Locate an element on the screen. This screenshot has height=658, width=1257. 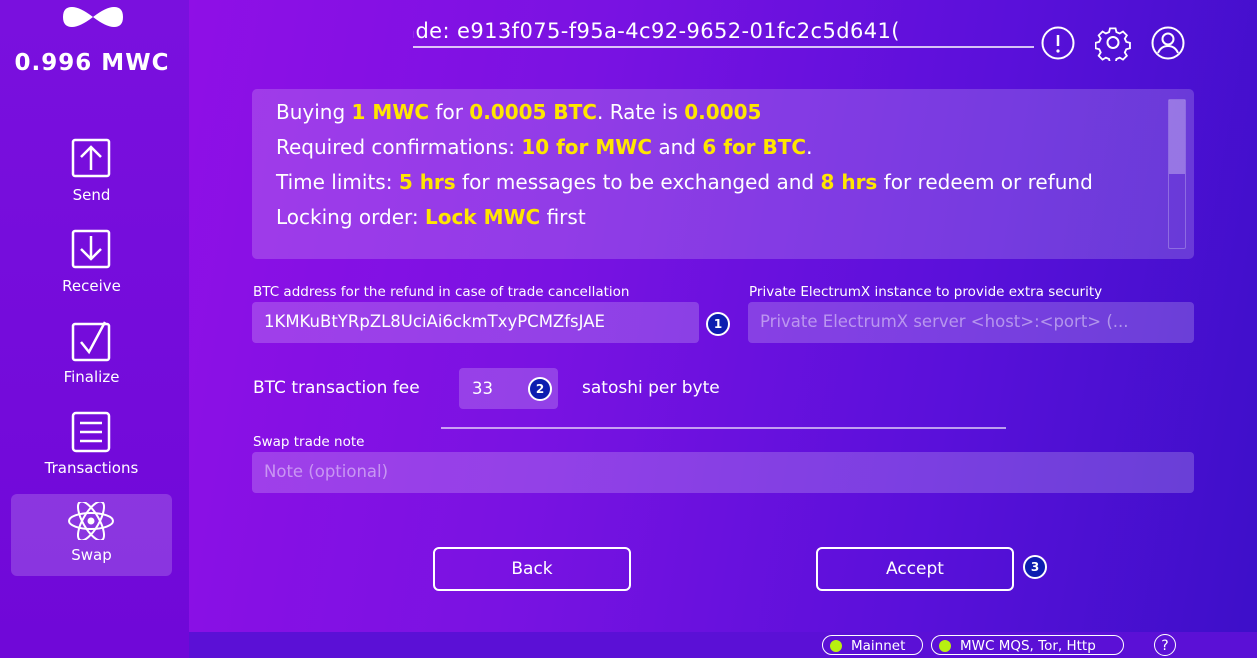
refund-address-input: 1KMKuBtYRpZL8UciAi6ckmTxyPCMZfsJAE is located at coordinates (475, 322).